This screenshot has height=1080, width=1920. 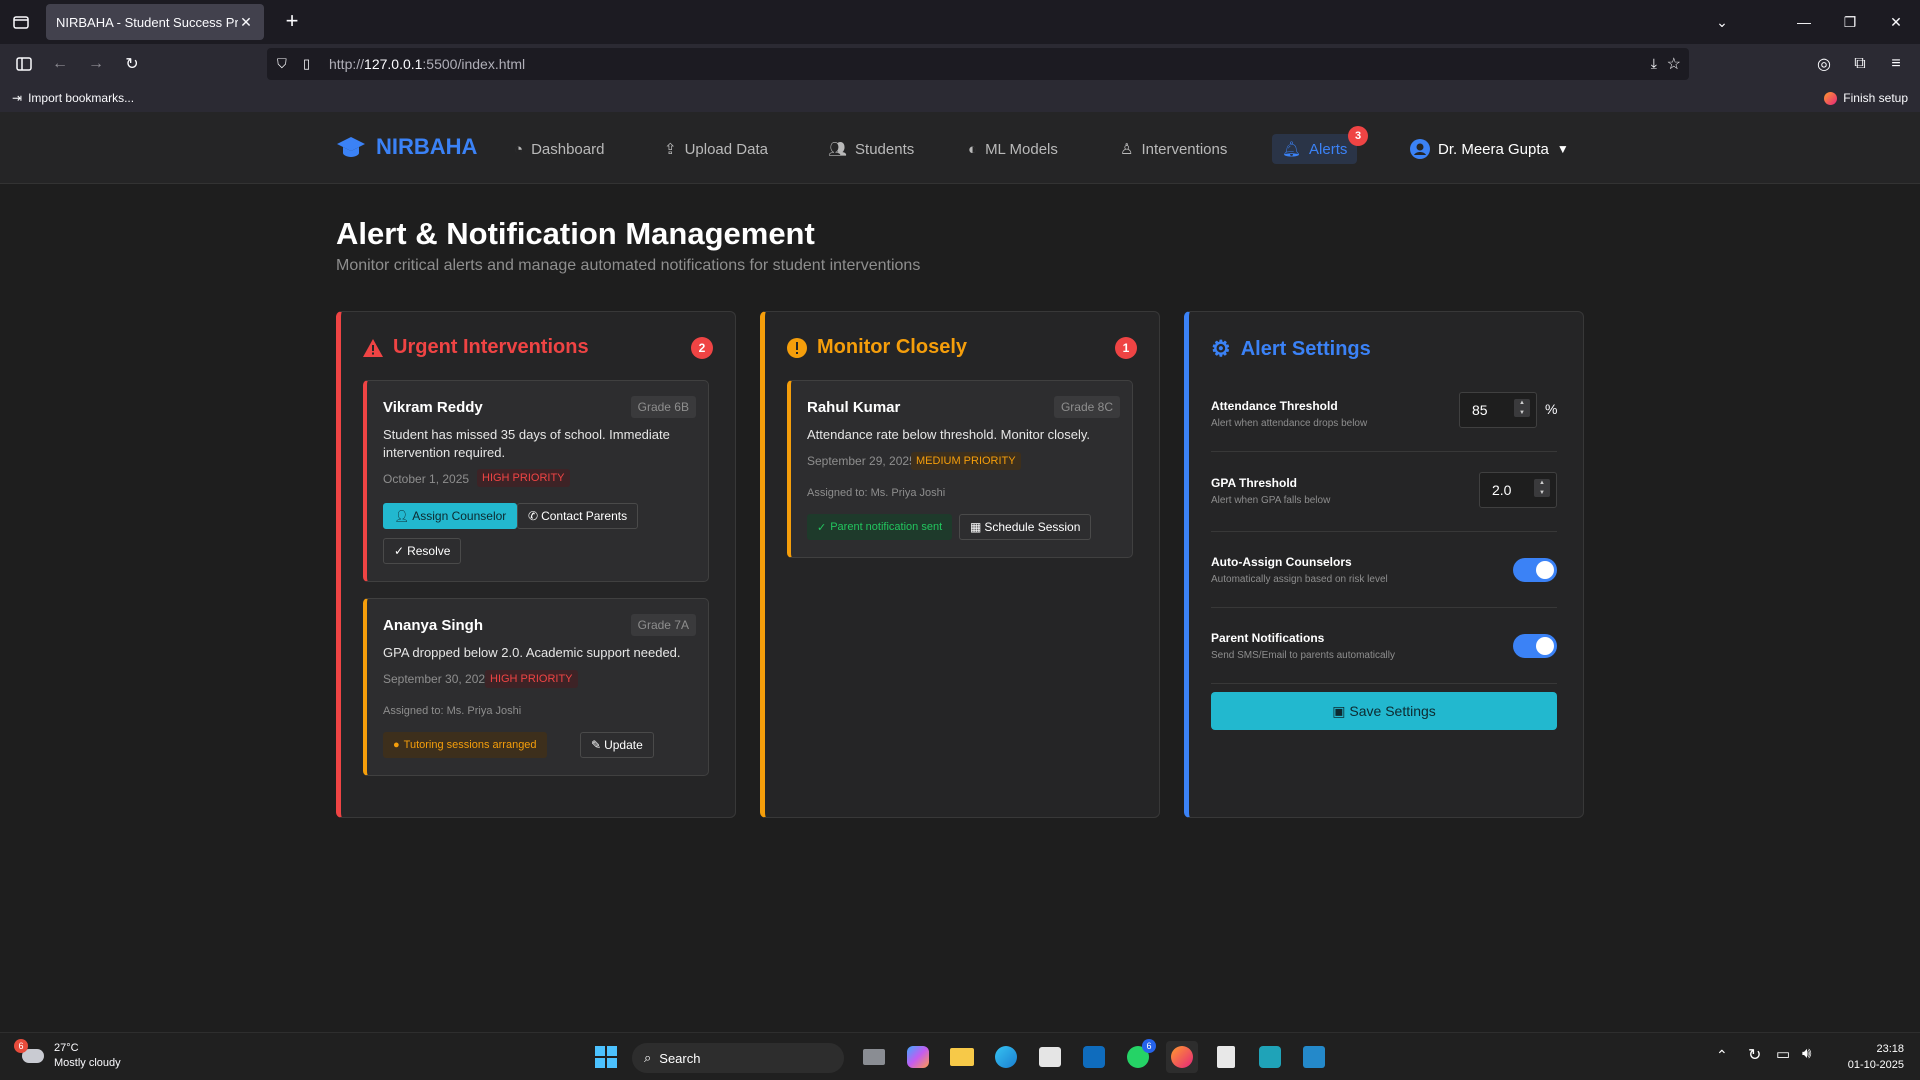 I want to click on clock: 23:18 01-10-2025, so click(x=1876, y=1057).